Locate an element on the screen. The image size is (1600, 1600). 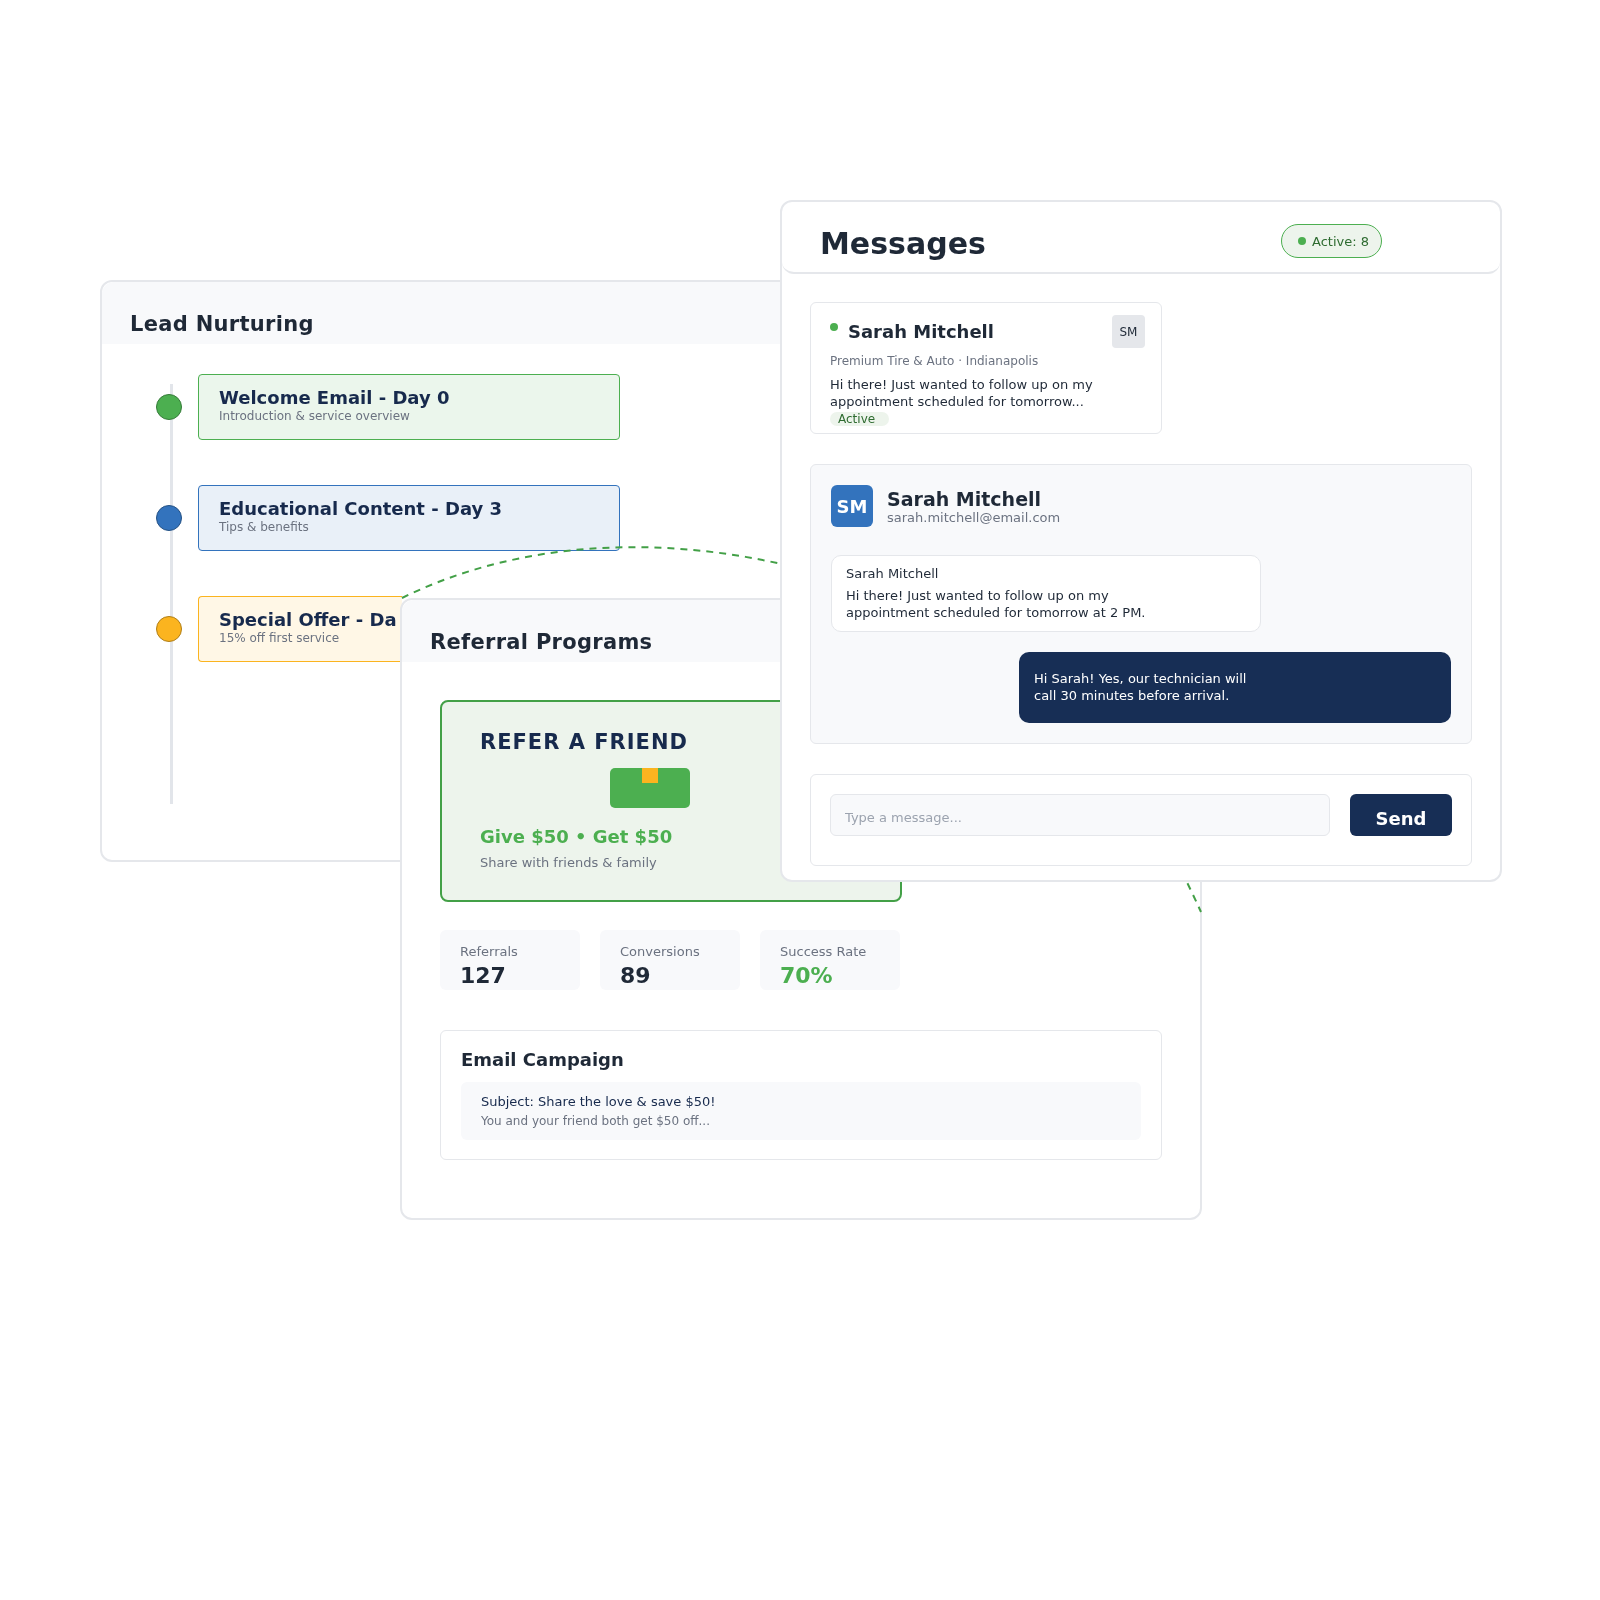
send-button: Send is located at coordinates (1401, 815).